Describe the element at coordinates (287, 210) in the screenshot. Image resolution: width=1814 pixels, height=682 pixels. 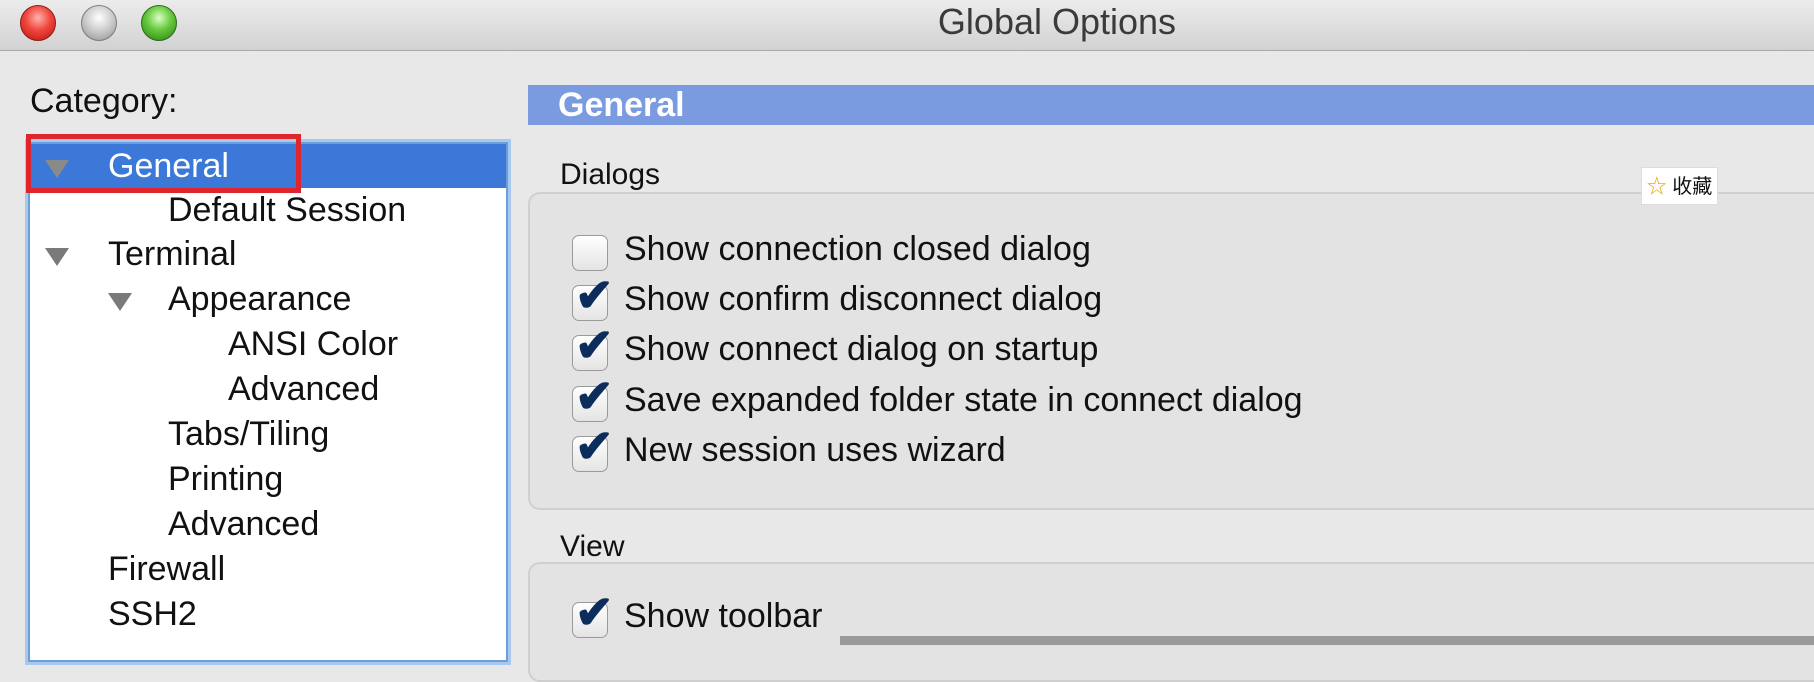
I see `tree-item-label: Default Session` at that location.